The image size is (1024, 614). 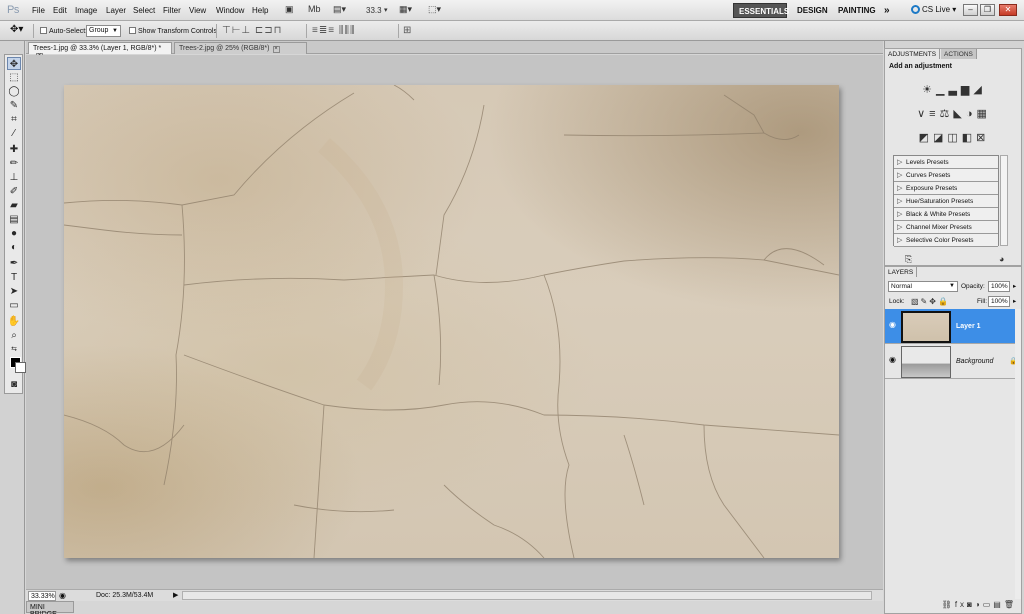 I want to click on status-menu-arrow-icon: ▶, so click(x=175, y=595).